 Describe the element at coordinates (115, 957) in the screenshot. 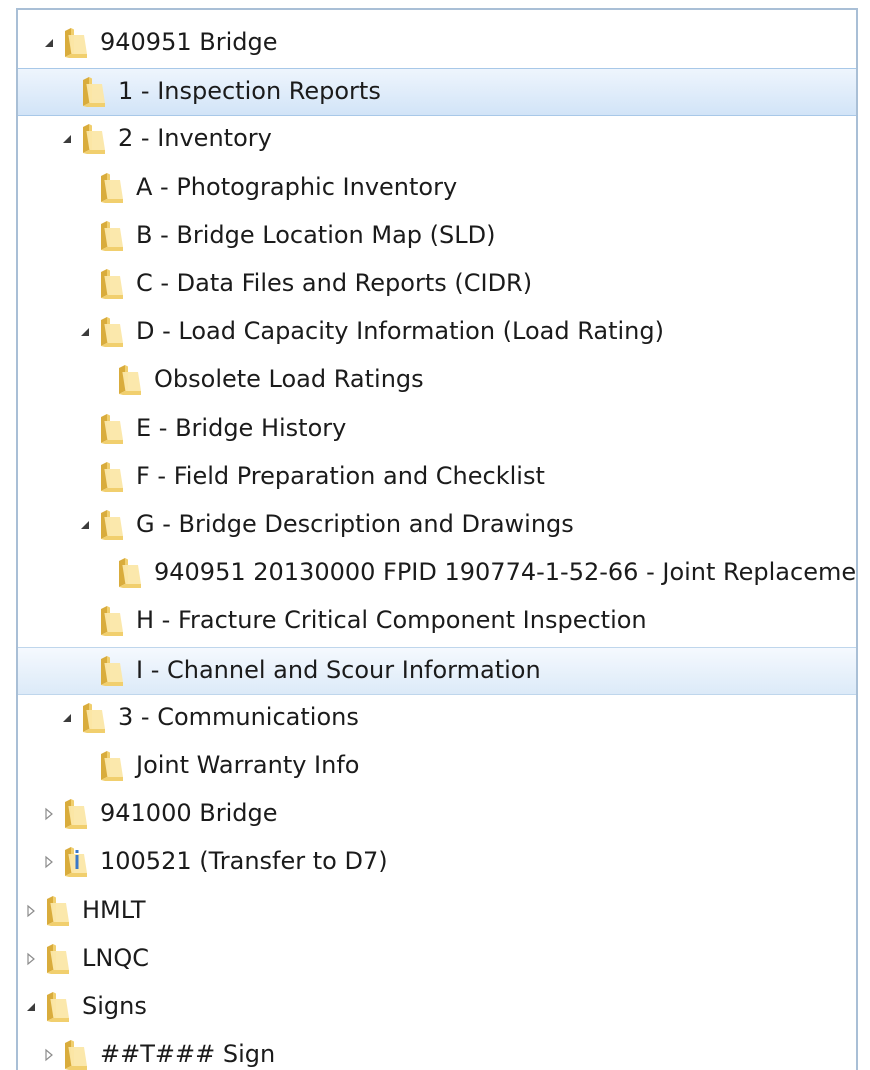

I see `tree-item-label: LNQC` at that location.